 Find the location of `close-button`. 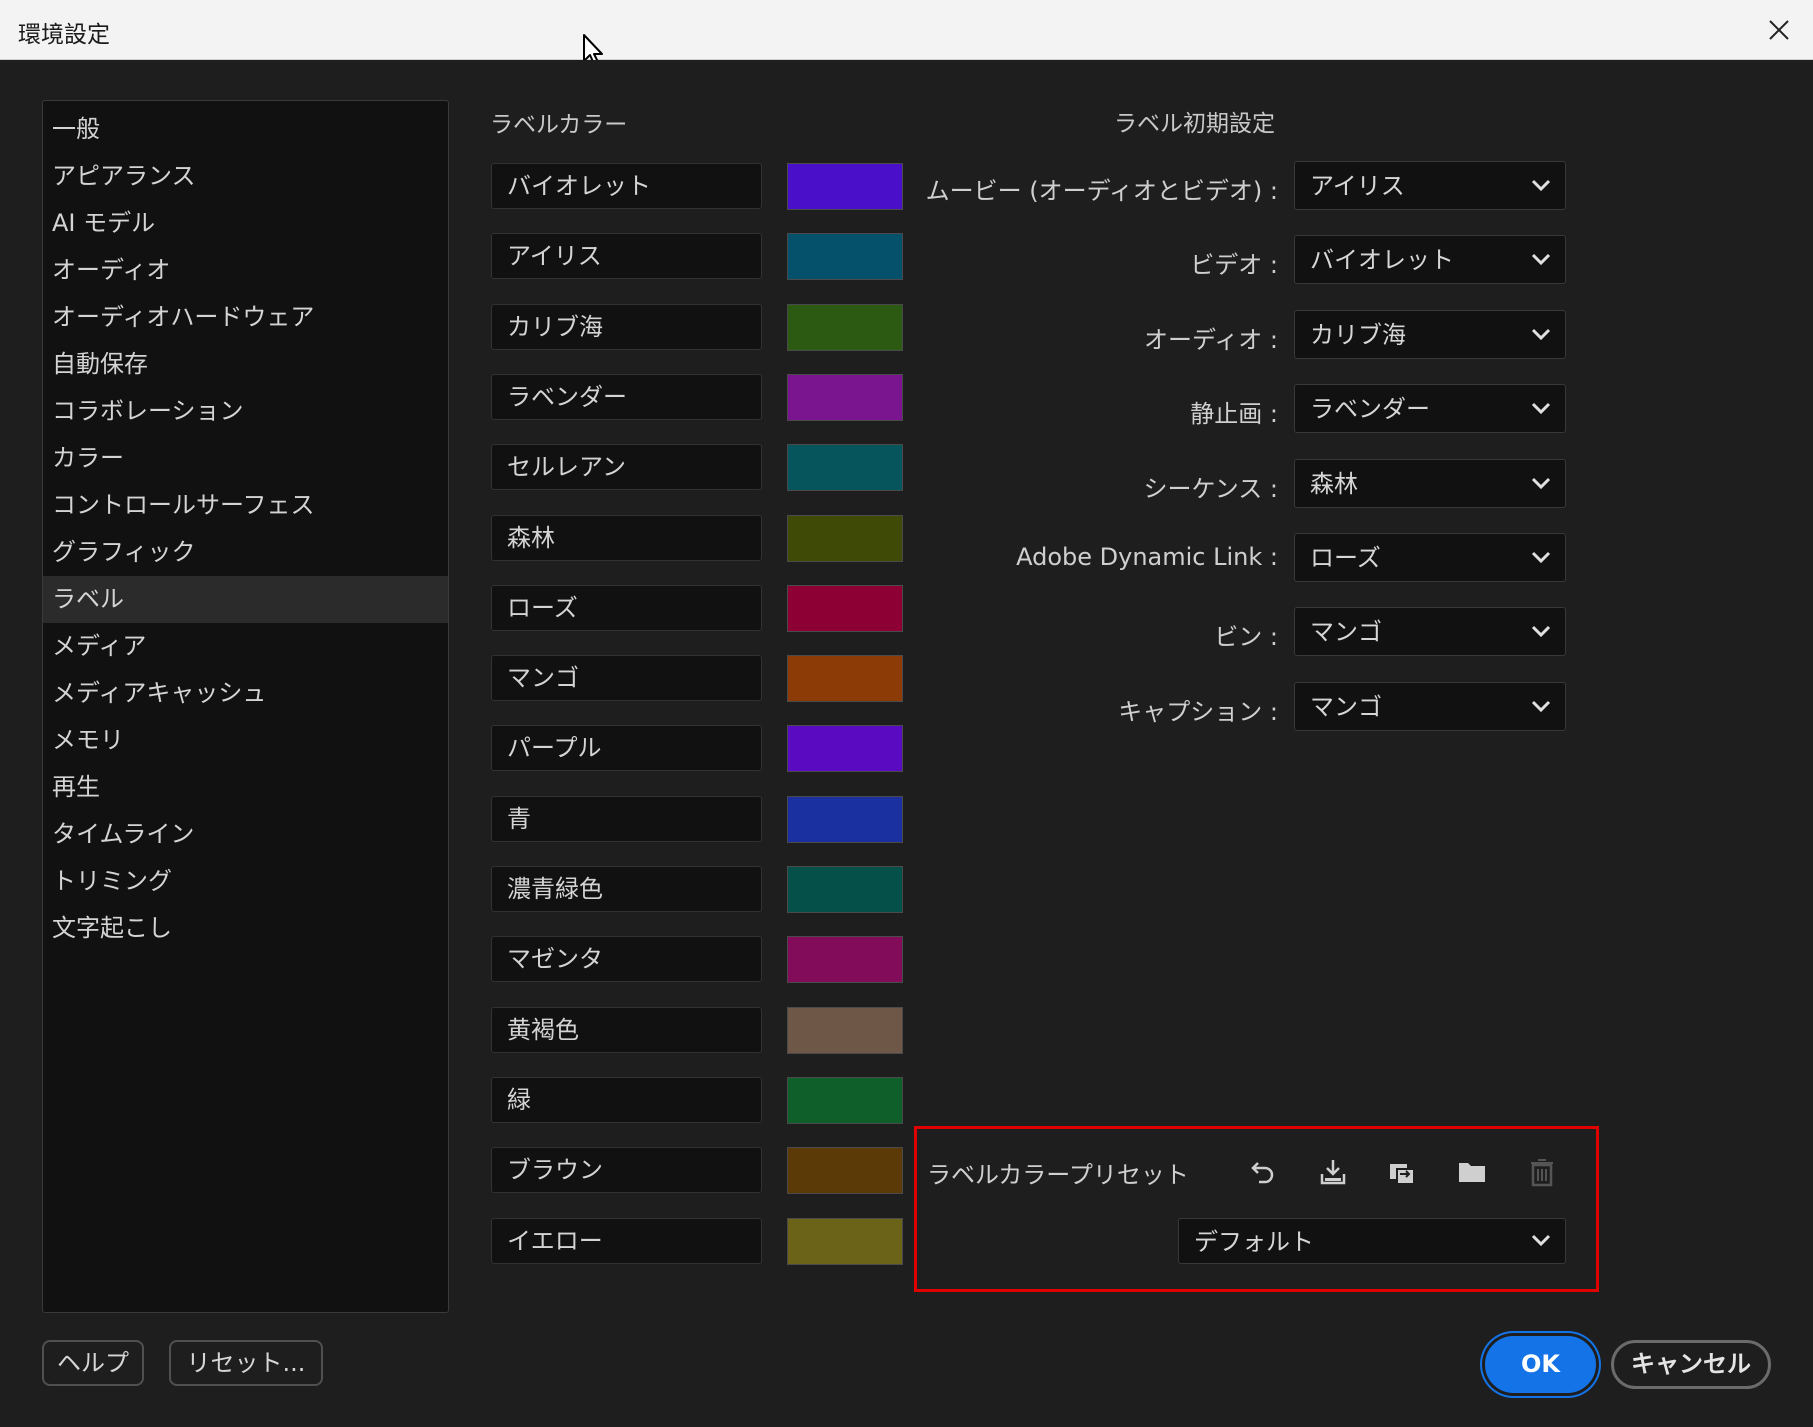

close-button is located at coordinates (1779, 30).